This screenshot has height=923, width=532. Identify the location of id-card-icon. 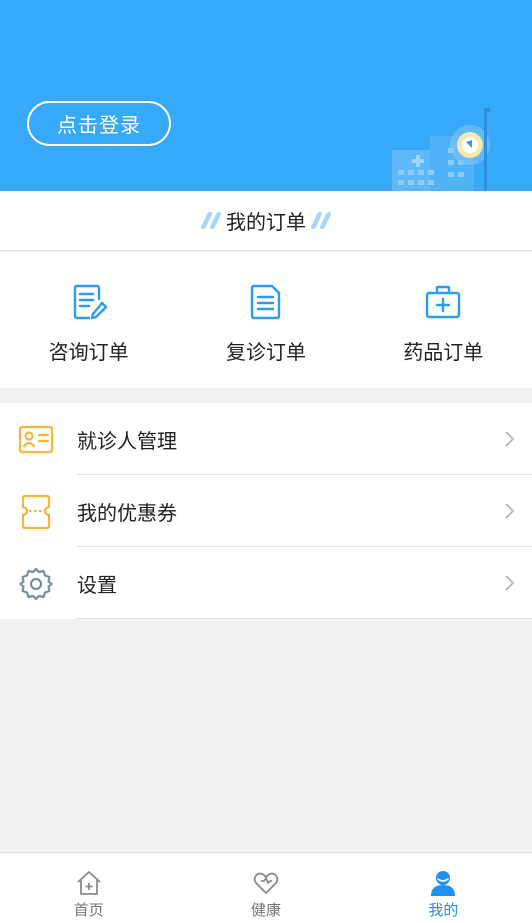
(36, 439).